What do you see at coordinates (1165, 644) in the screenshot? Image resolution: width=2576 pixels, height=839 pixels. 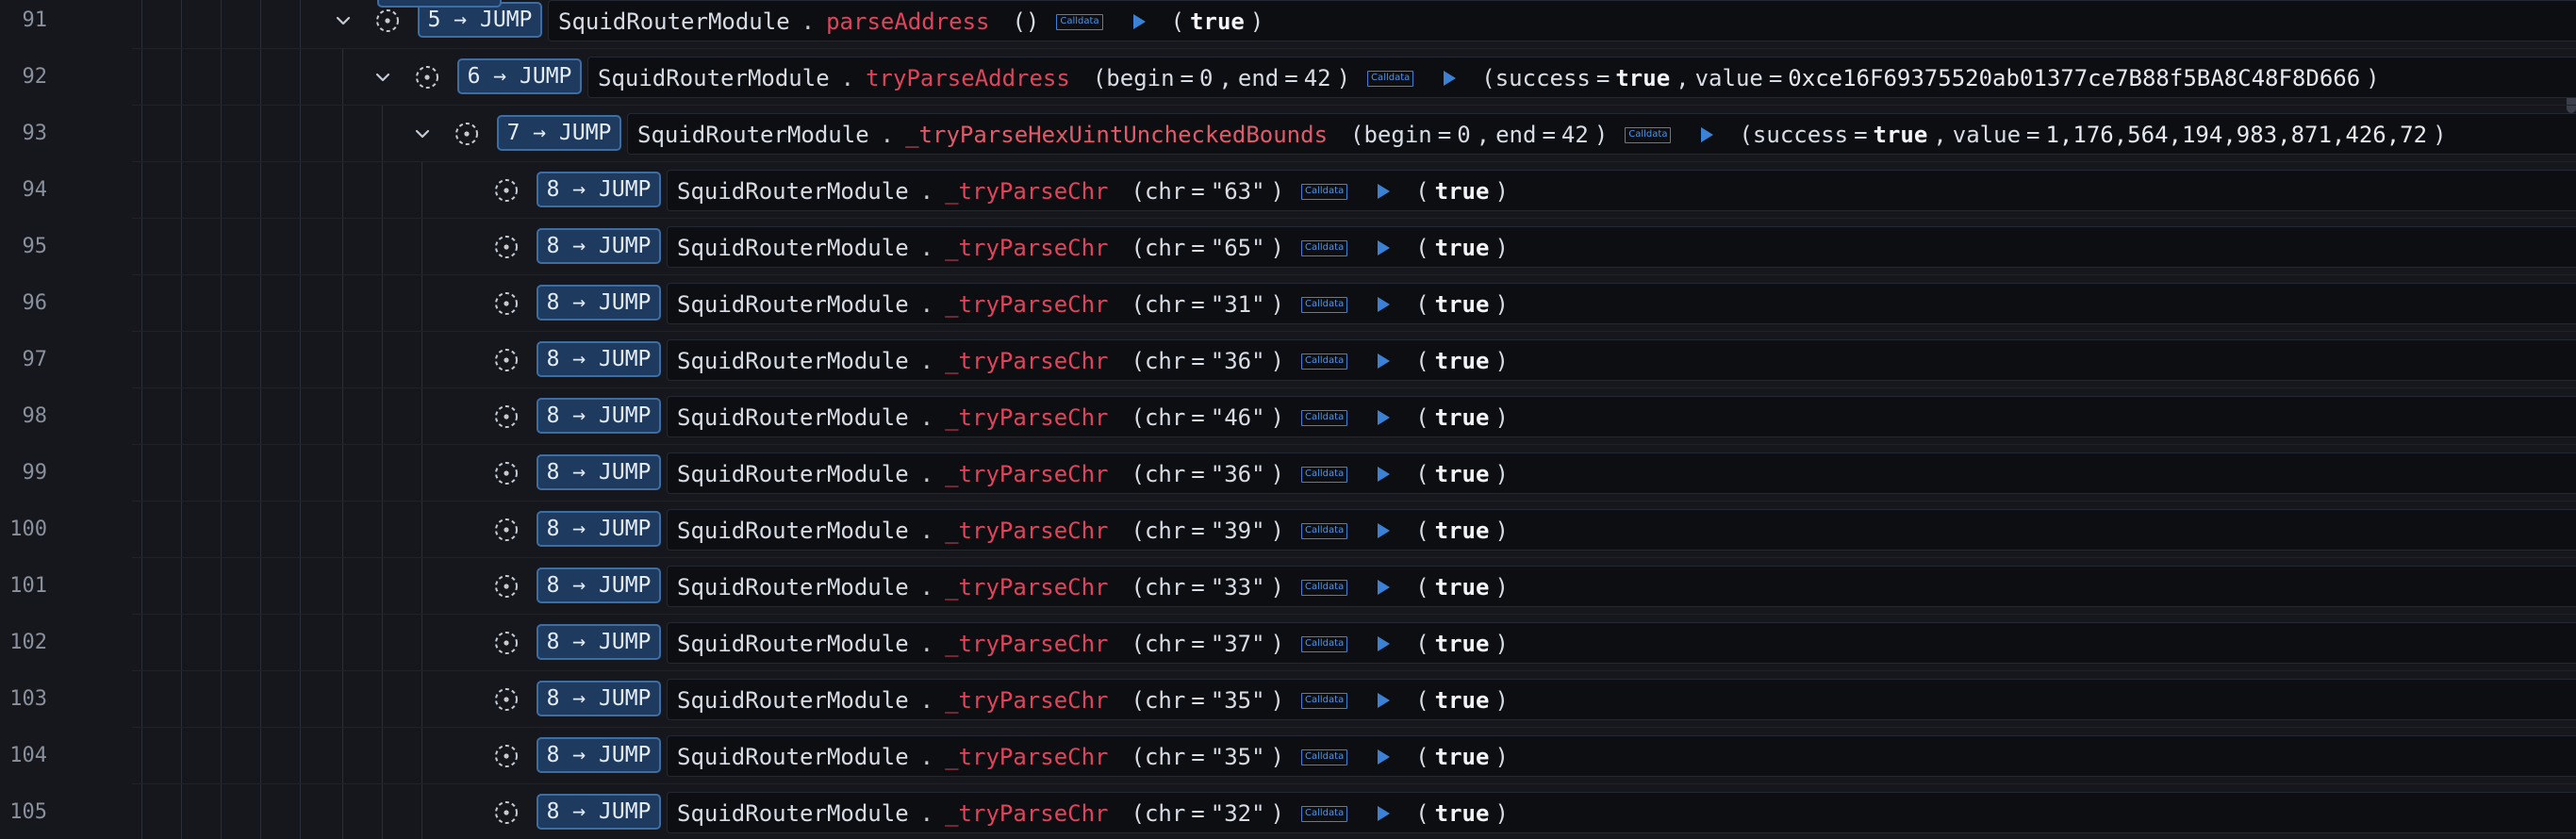 I see `param-name: chr` at bounding box center [1165, 644].